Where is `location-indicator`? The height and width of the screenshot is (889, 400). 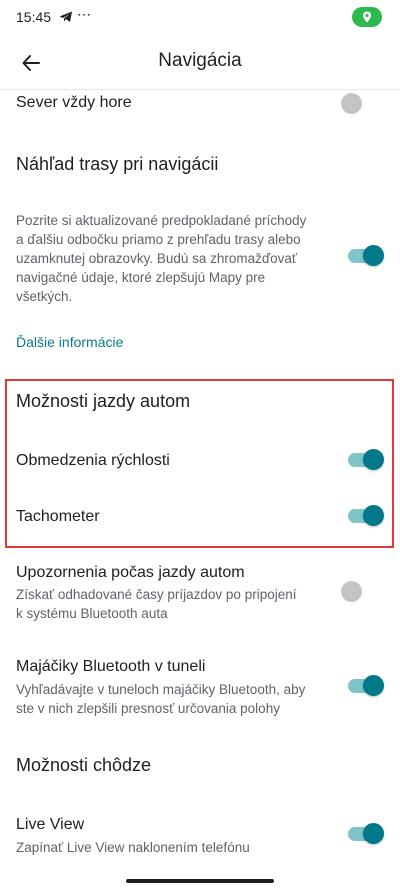 location-indicator is located at coordinates (367, 17).